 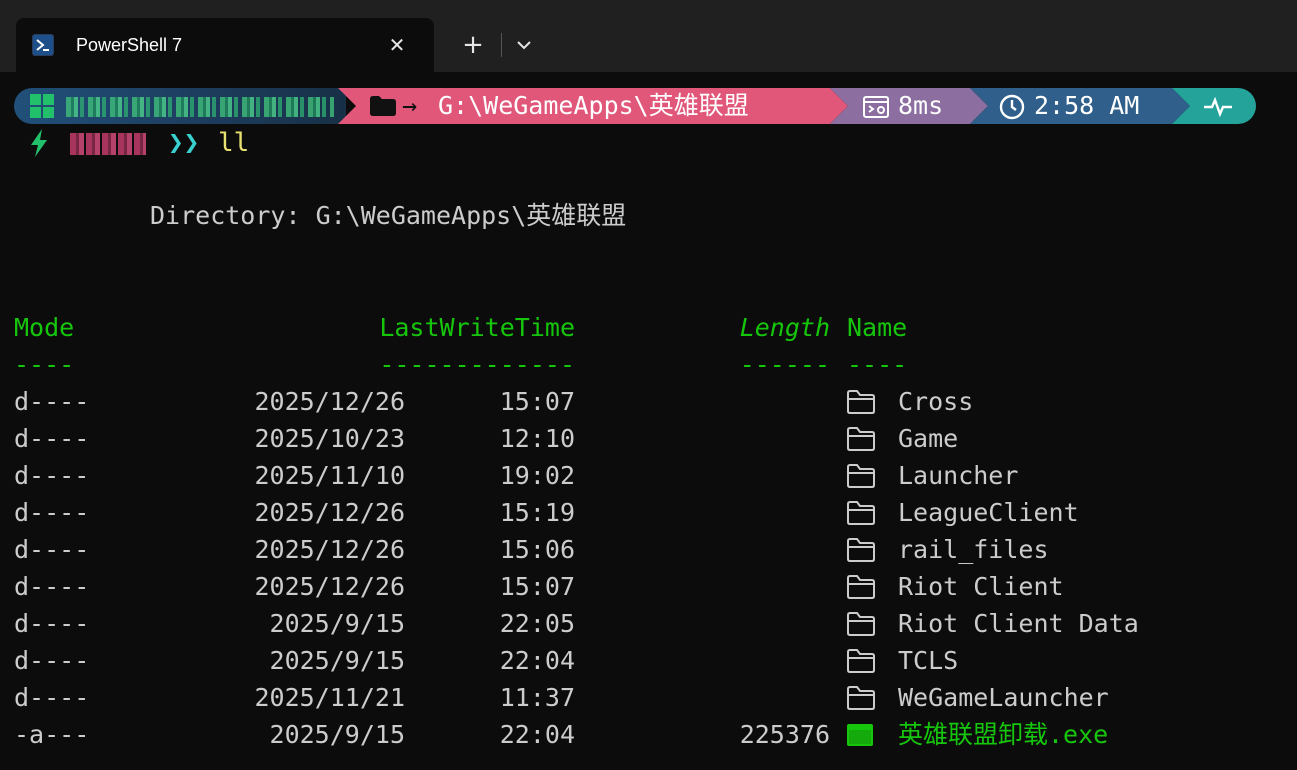 I want to click on username-redacted, so click(x=108, y=144).